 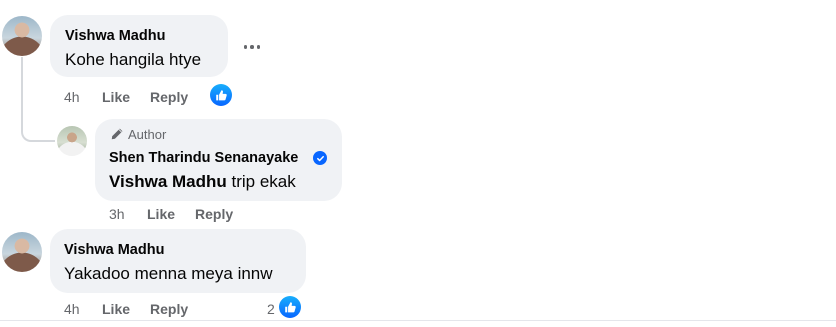 I want to click on mention-link: Vishwa Madhu, so click(x=168, y=181).